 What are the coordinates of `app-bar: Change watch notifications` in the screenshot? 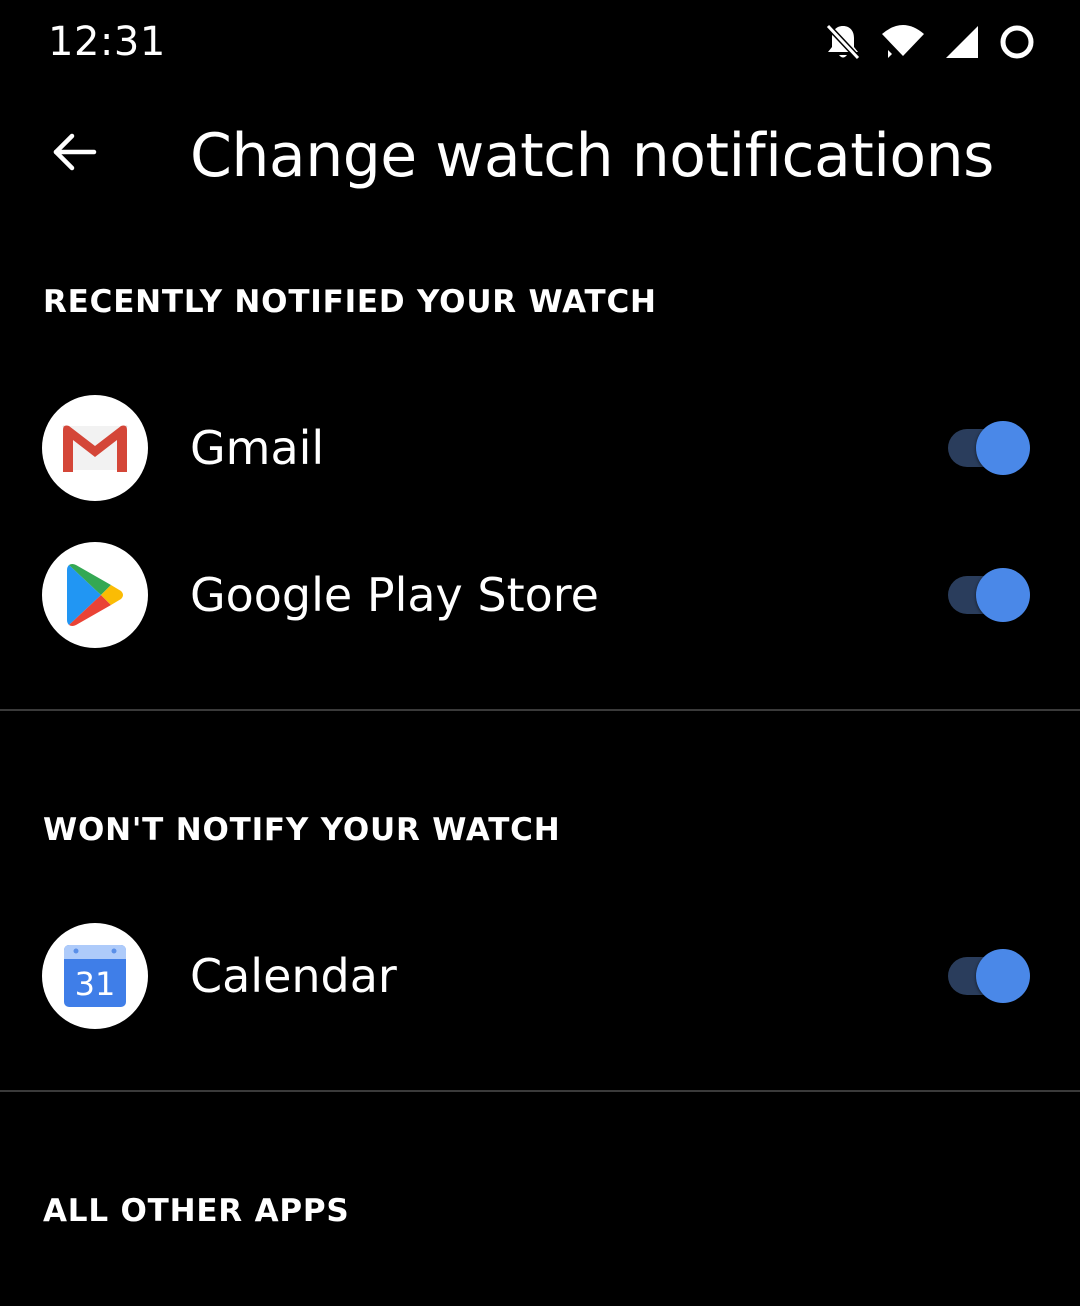 It's located at (540, 156).